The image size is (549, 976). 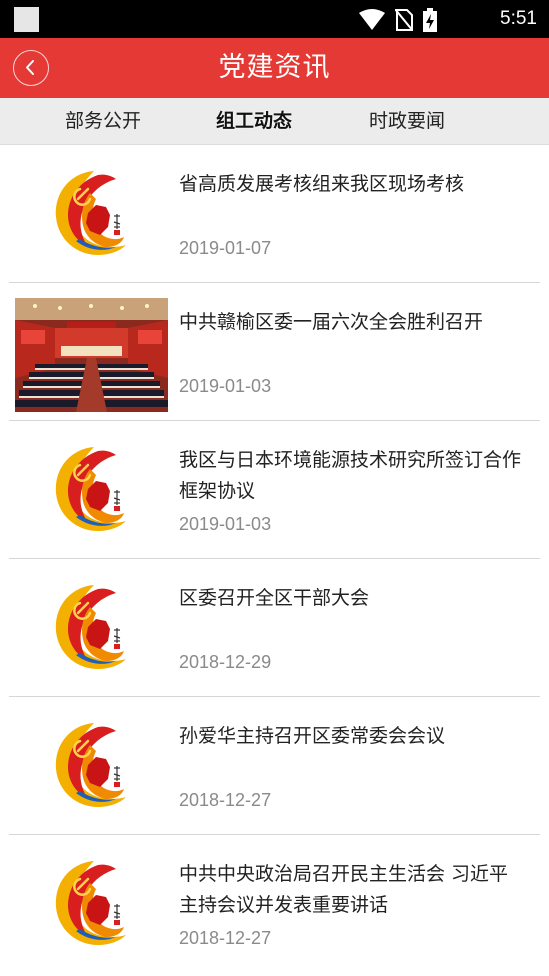 What do you see at coordinates (274, 598) in the screenshot?
I see `news-title: 区委召开全区干部大会` at bounding box center [274, 598].